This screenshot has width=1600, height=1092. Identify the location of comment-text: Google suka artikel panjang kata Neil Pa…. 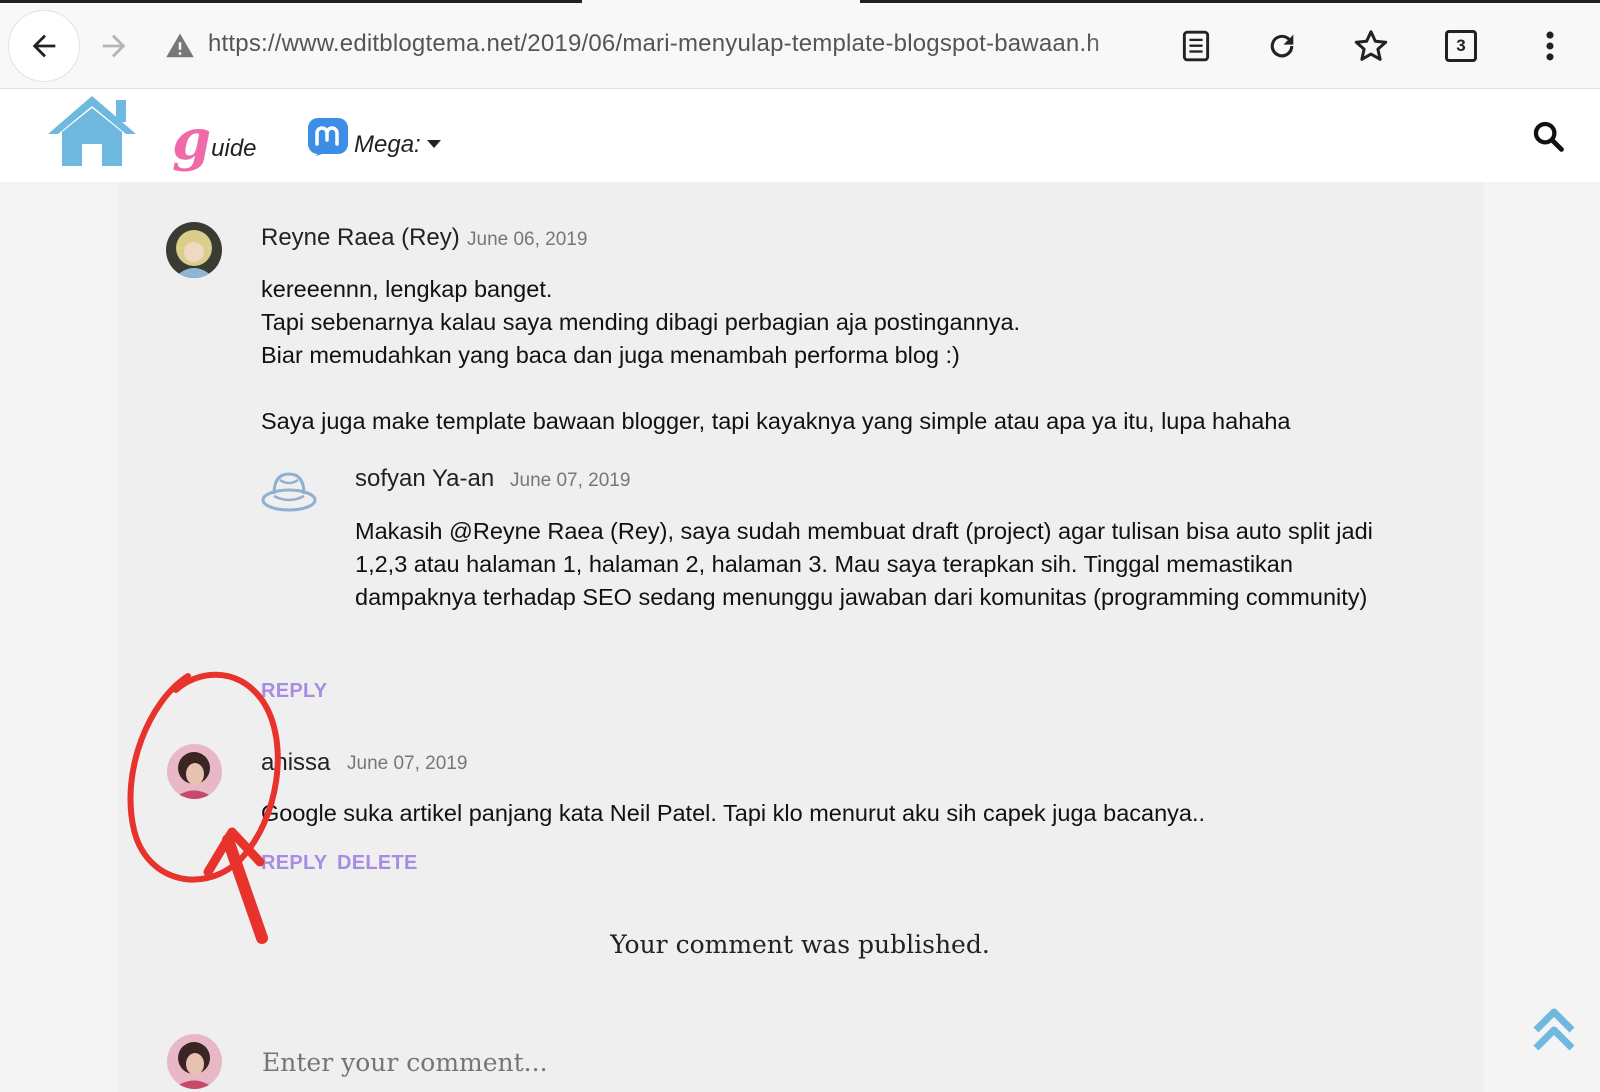
(733, 813).